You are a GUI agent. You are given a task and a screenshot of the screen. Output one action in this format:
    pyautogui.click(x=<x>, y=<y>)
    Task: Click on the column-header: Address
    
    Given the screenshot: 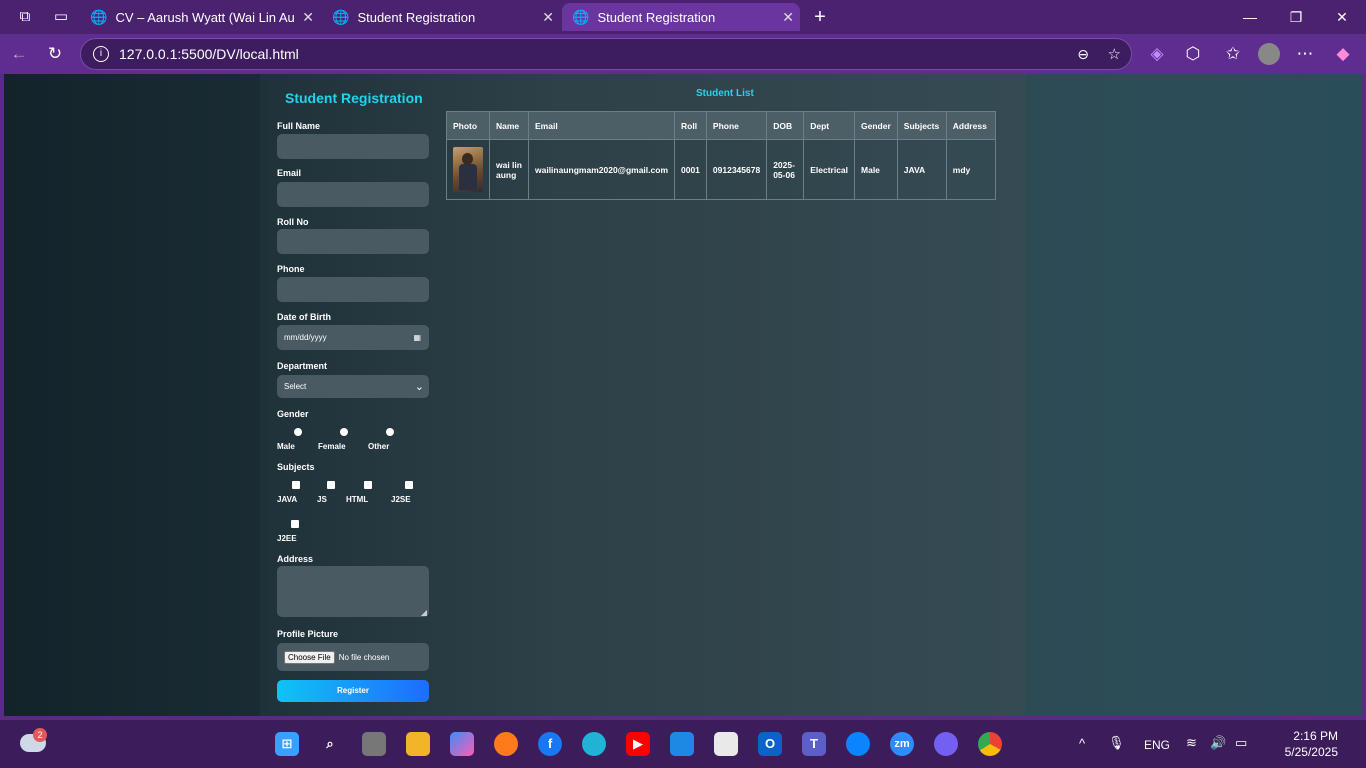 What is the action you would take?
    pyautogui.click(x=970, y=125)
    